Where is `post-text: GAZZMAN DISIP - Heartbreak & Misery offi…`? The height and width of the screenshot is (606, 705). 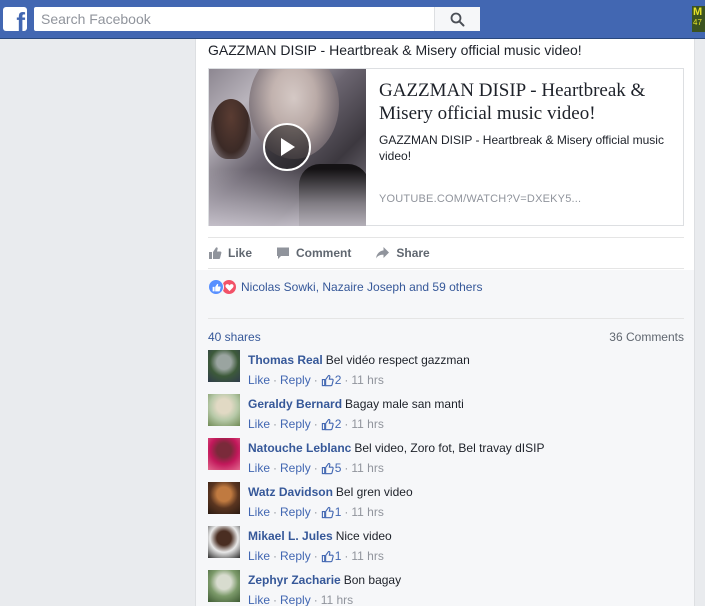
post-text: GAZZMAN DISIP - Heartbreak & Misery offi… is located at coordinates (395, 50).